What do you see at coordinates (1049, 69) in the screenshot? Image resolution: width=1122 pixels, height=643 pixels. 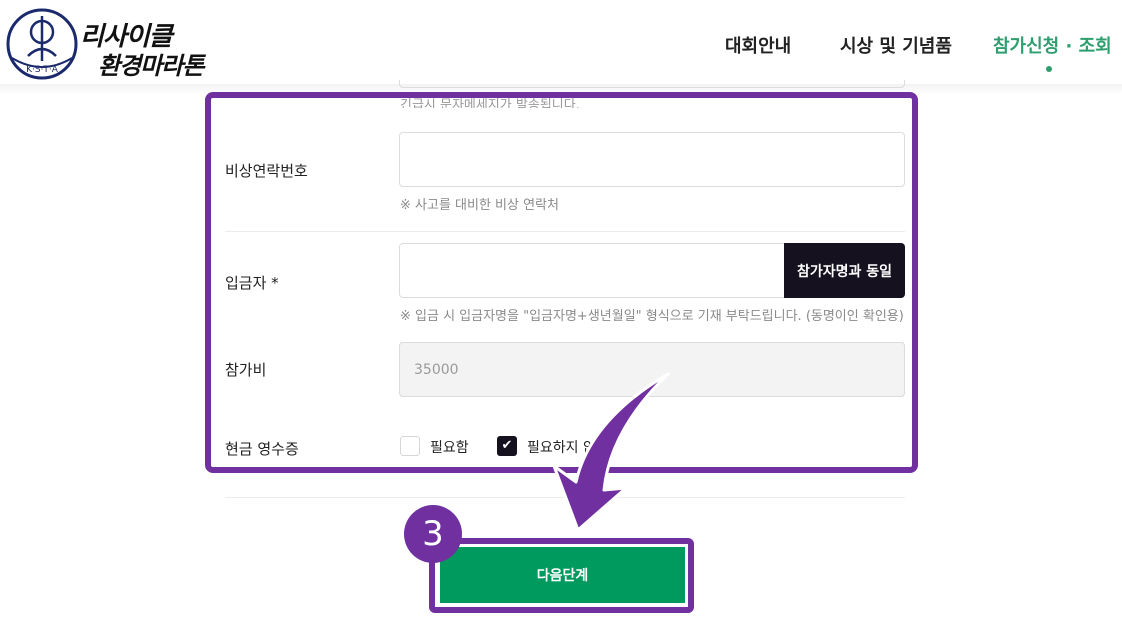 I see `nav-active-indicator` at bounding box center [1049, 69].